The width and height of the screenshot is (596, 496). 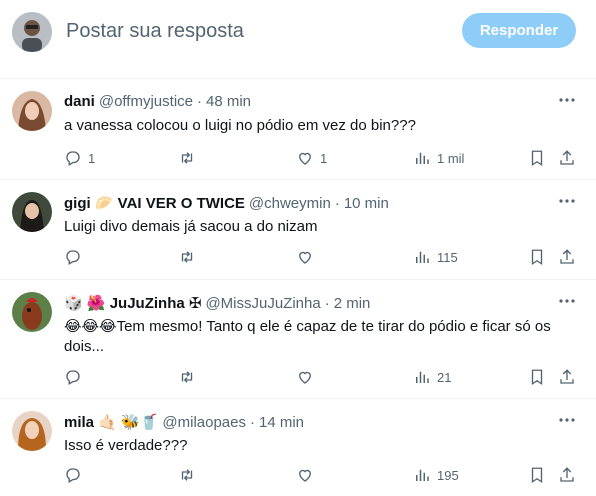 What do you see at coordinates (155, 31) in the screenshot?
I see `reply-input: Postar sua resposta` at bounding box center [155, 31].